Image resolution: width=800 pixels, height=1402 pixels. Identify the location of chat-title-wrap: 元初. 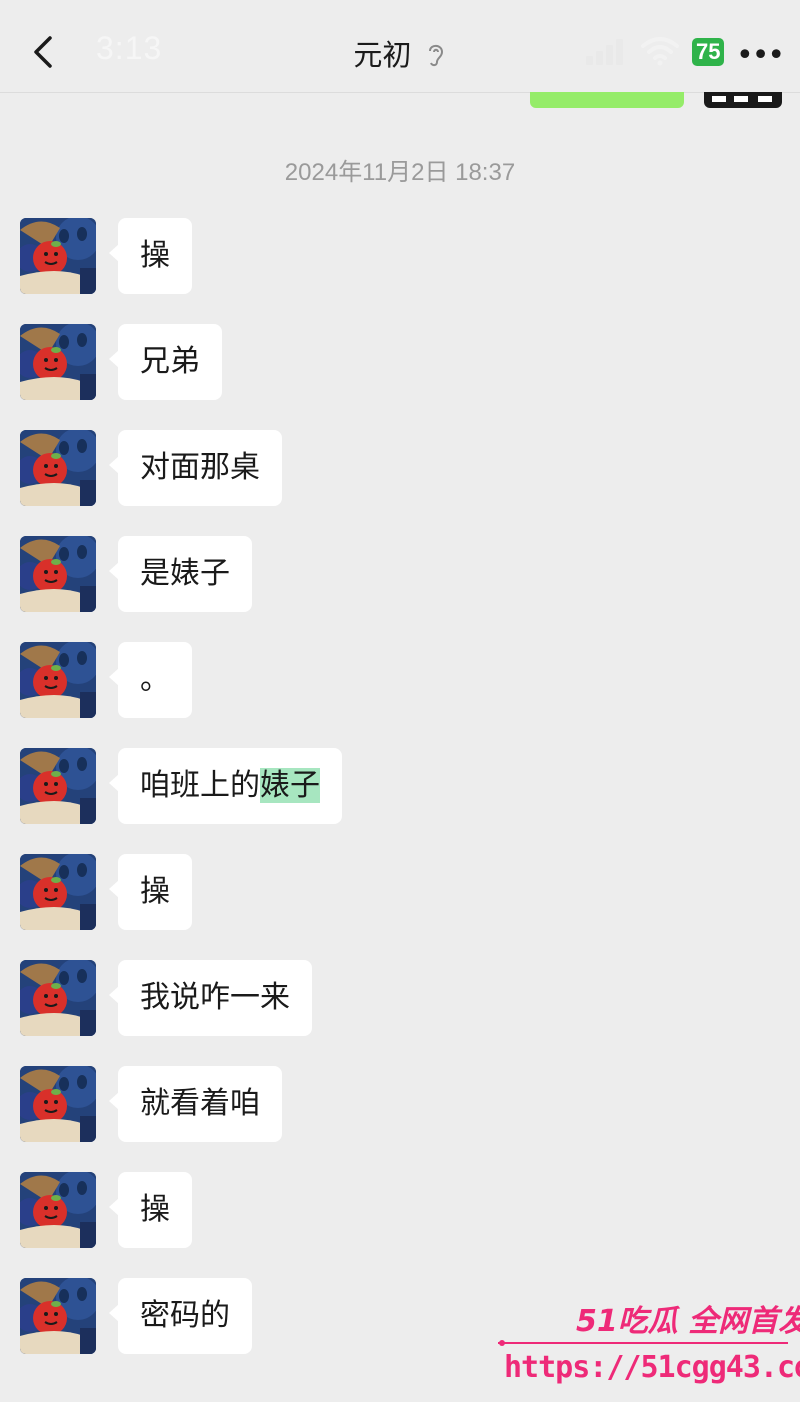
(400, 53).